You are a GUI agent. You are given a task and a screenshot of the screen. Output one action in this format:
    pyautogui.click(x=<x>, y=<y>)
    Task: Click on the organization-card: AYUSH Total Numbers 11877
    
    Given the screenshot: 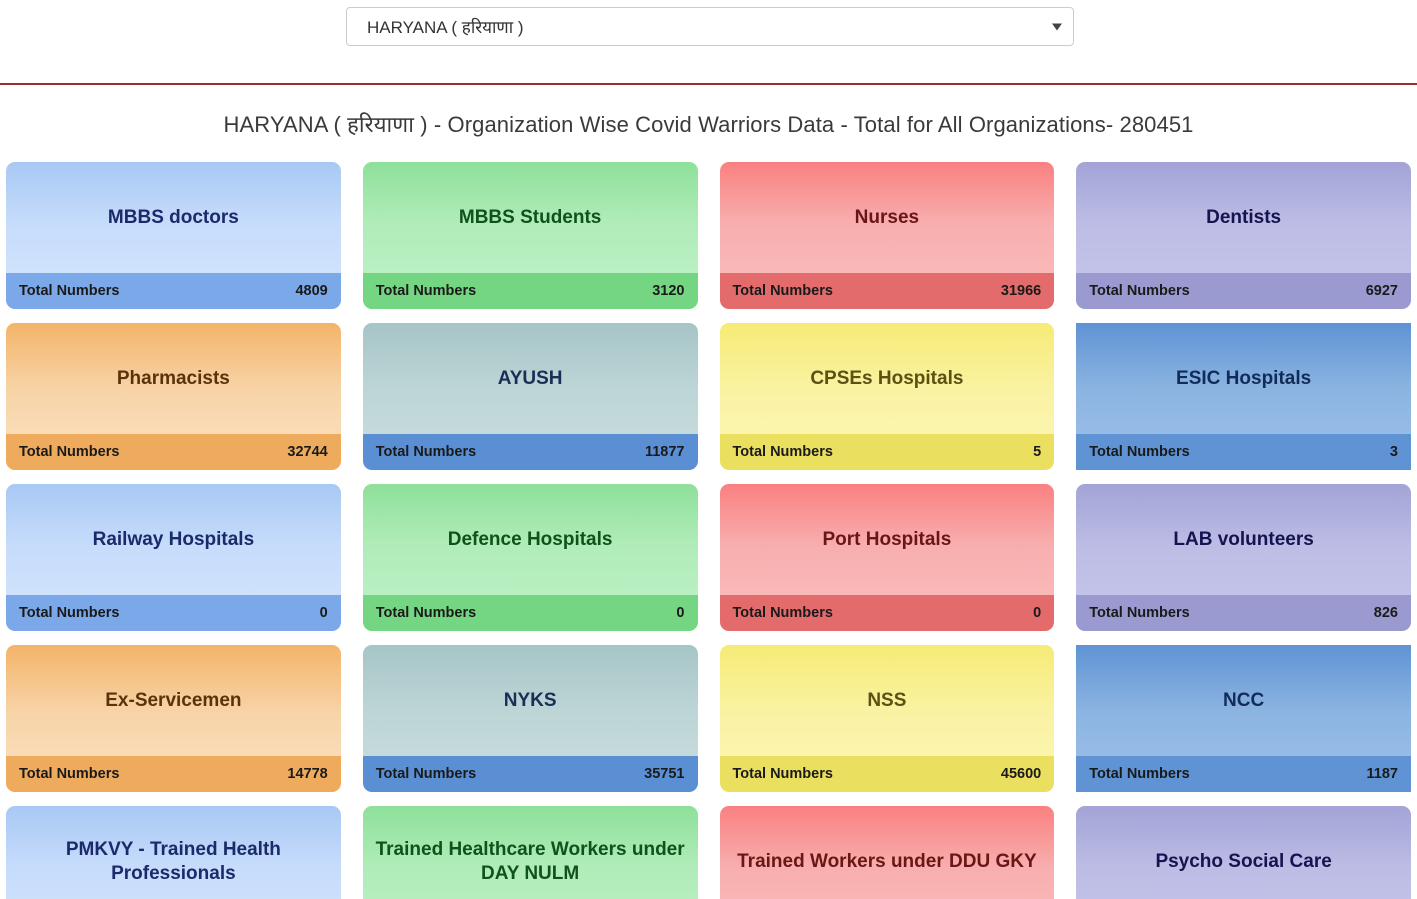 What is the action you would take?
    pyautogui.click(x=530, y=397)
    